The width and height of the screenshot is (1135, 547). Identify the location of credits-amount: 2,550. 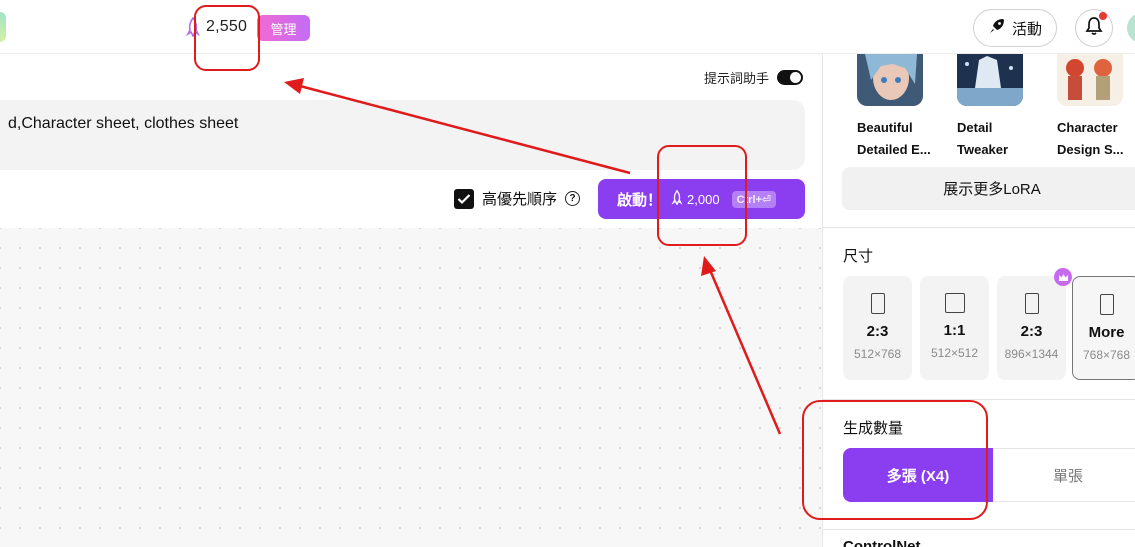
(227, 26).